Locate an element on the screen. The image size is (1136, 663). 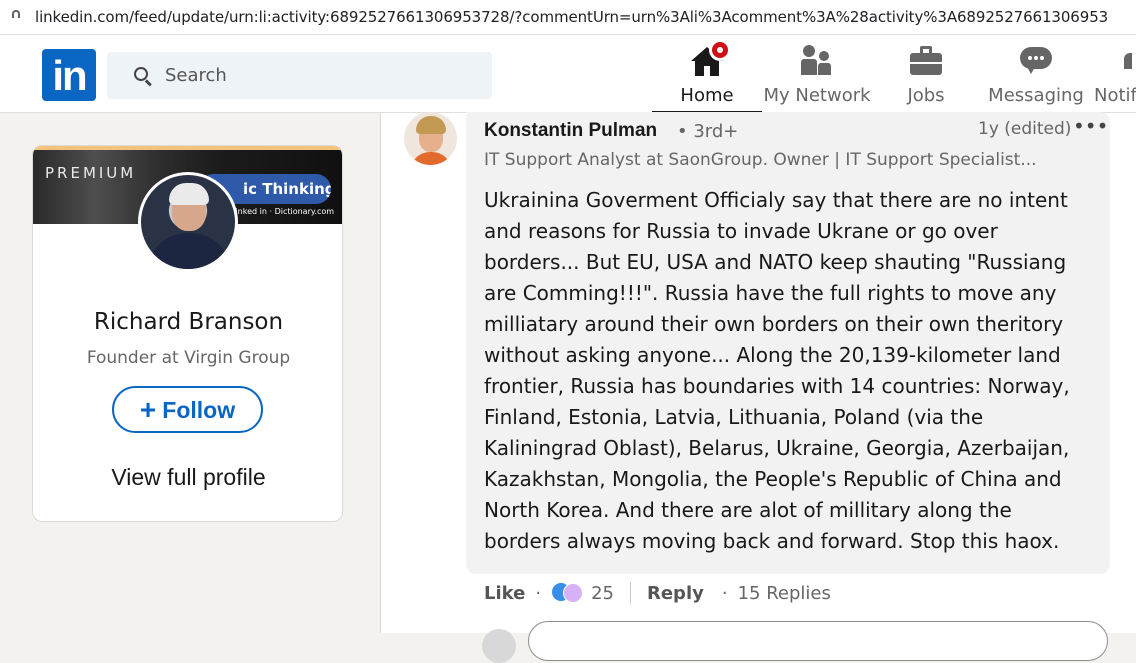
profile-headline: Founder at Virgin Group is located at coordinates (188, 358).